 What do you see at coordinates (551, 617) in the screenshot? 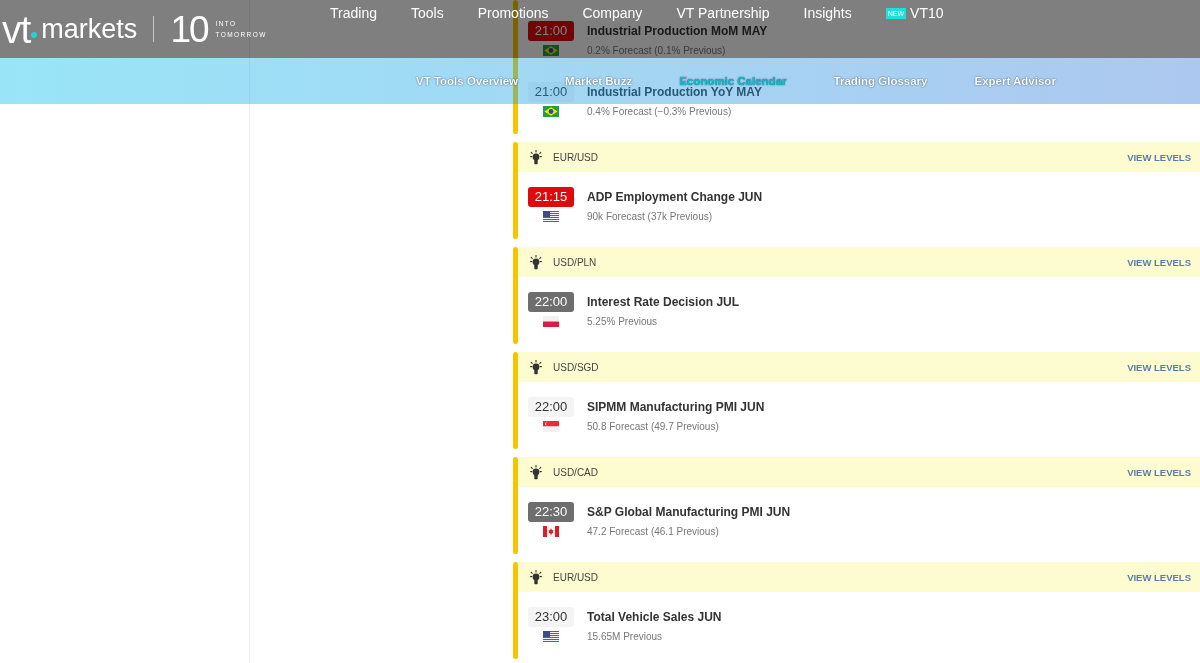
I see `time-badge: 23:00` at bounding box center [551, 617].